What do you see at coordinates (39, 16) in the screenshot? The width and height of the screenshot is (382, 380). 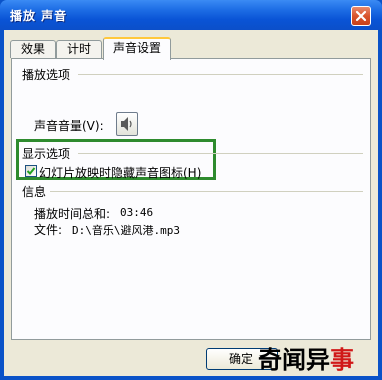 I see `window-title: 播放 声音` at bounding box center [39, 16].